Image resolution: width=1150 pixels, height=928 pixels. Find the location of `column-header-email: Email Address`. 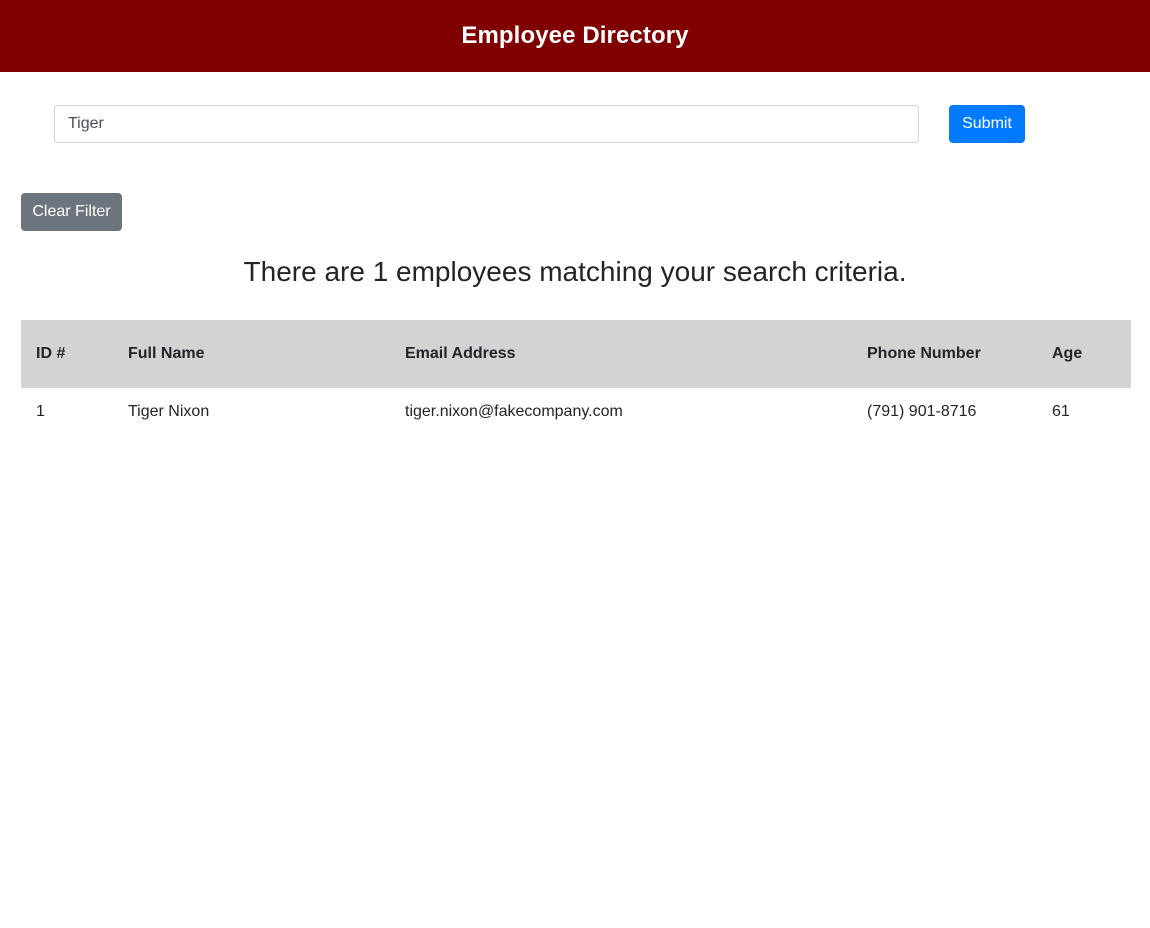

column-header-email: Email Address is located at coordinates (621, 354).